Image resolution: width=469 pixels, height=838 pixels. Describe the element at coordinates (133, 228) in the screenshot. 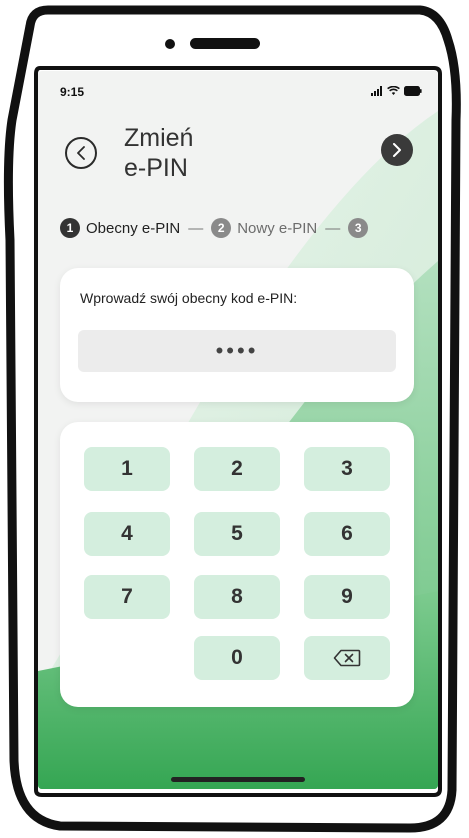

I see `step-1-label: Obecny e-PIN` at that location.